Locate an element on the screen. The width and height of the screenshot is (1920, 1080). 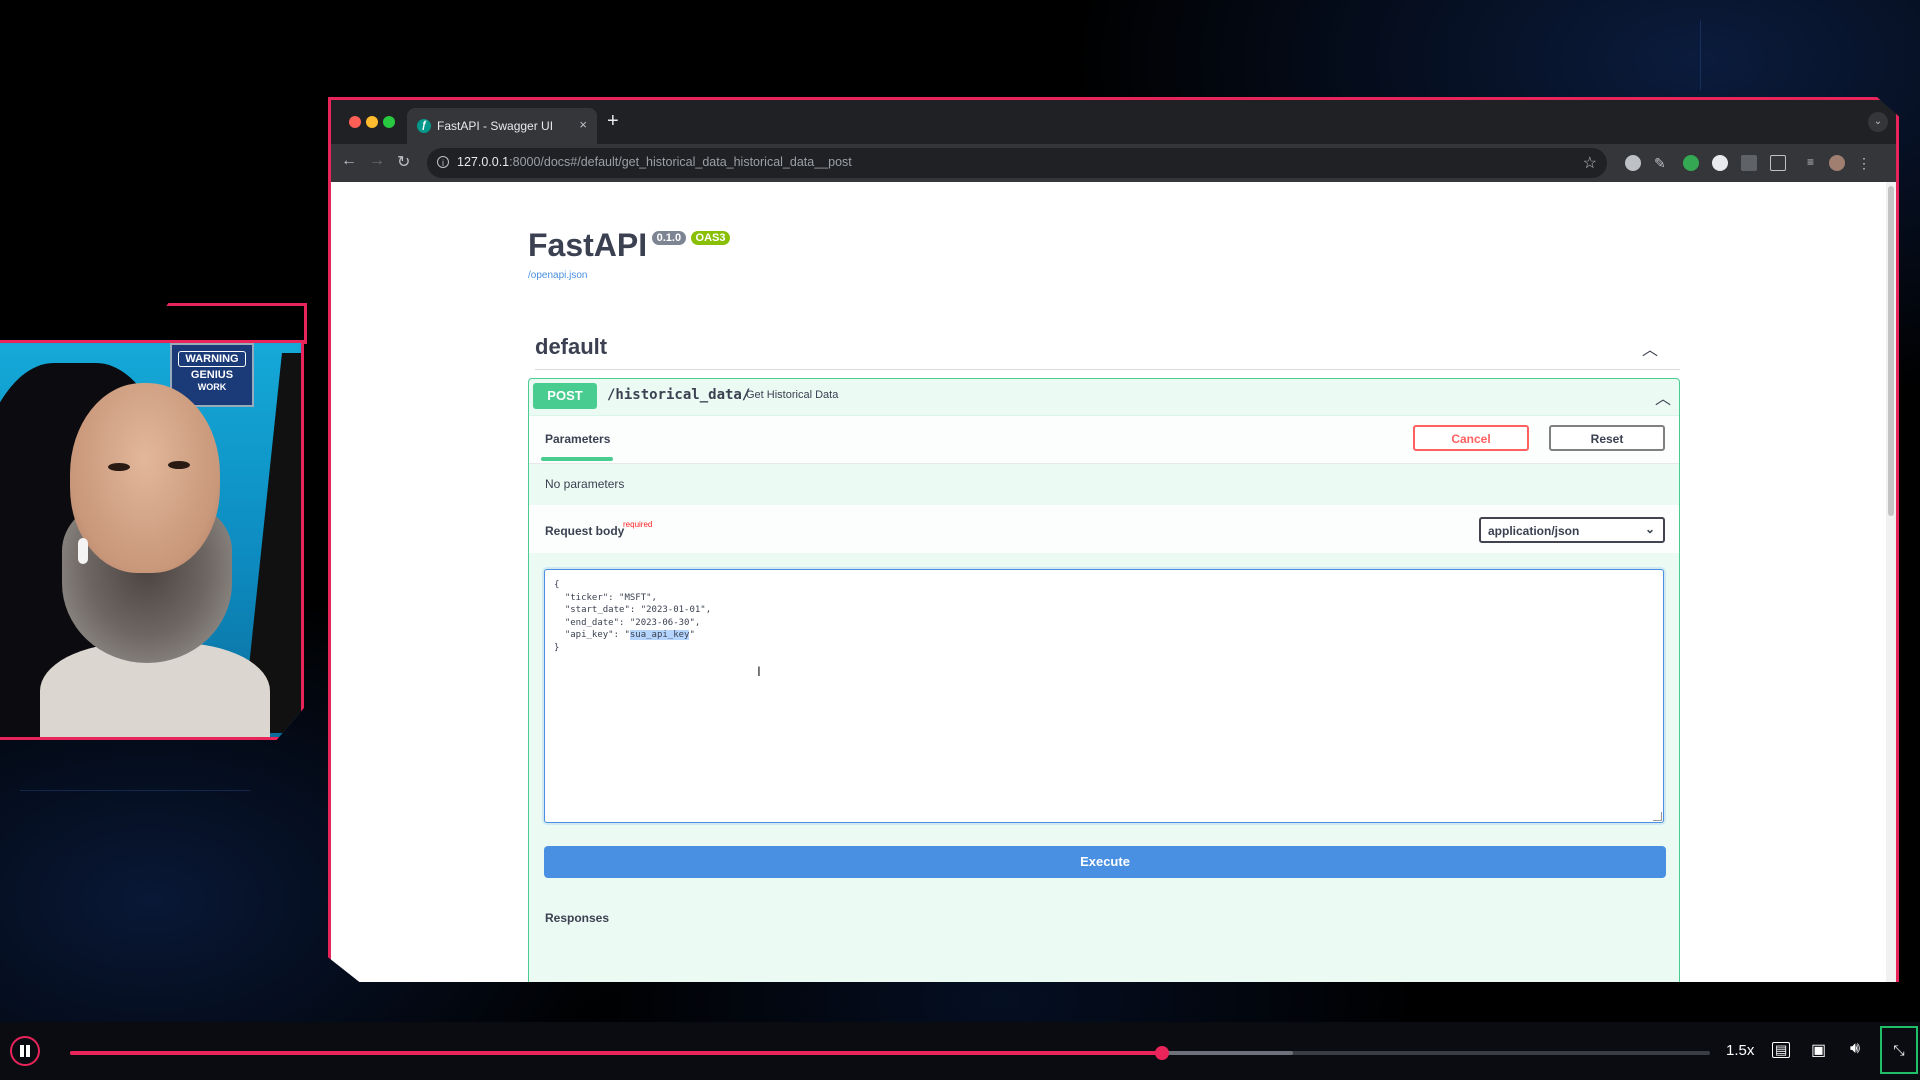
request-body-label: Request body is located at coordinates (585, 531).